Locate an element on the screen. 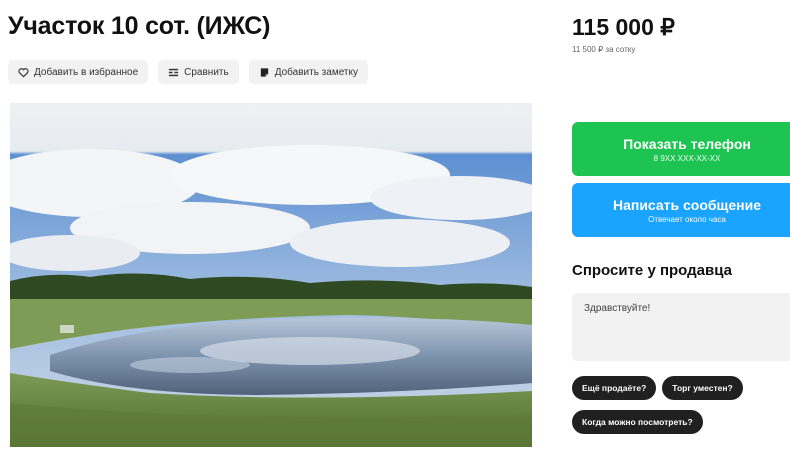 The height and width of the screenshot is (450, 790). compare-button: Сравнить is located at coordinates (198, 72).